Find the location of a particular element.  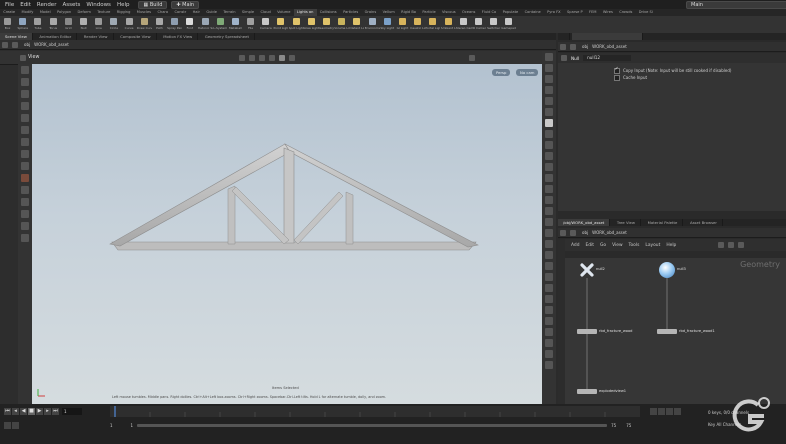

shelf-tab: Pyro FX is located at coordinates (554, 12).